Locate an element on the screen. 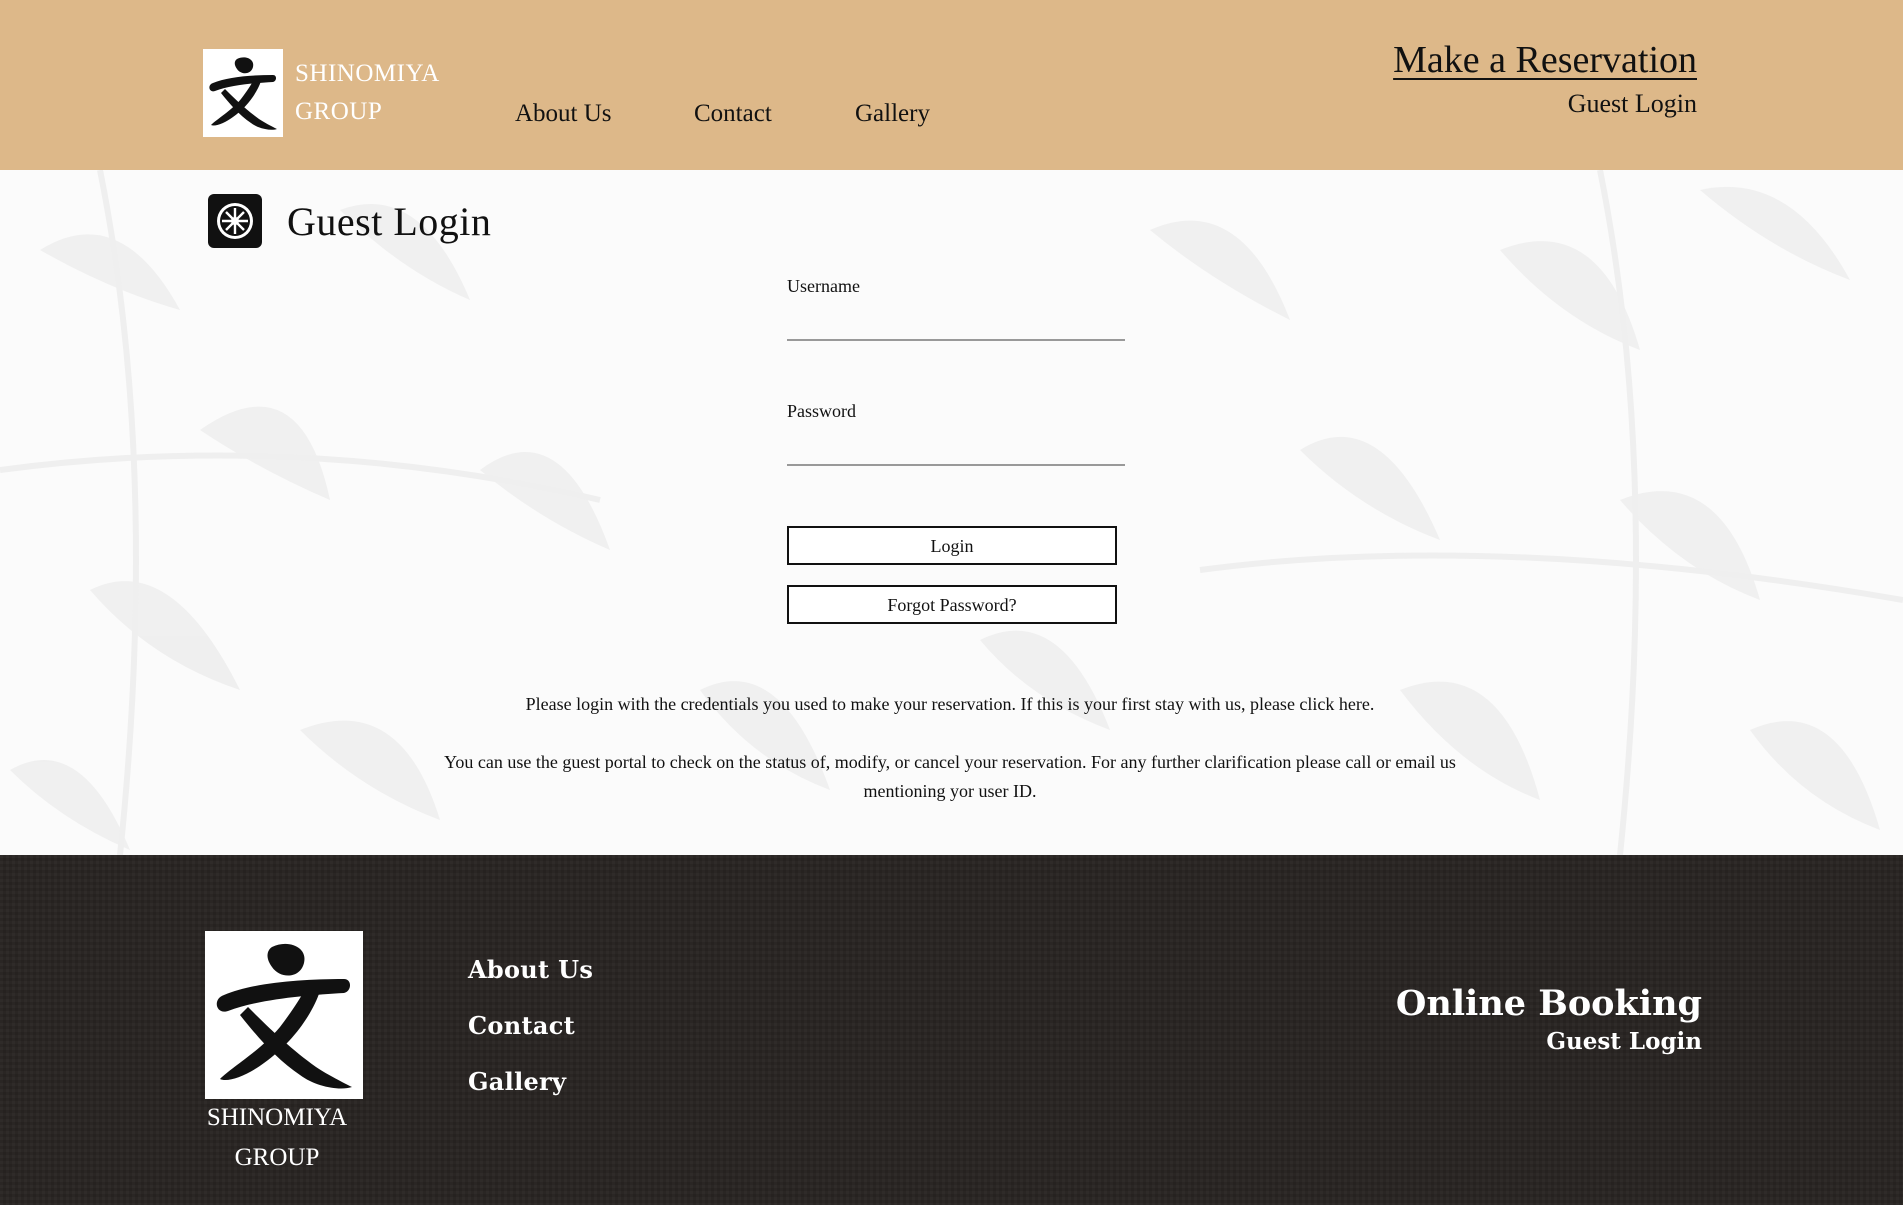  page-title-row: Guest Login is located at coordinates (349, 221).